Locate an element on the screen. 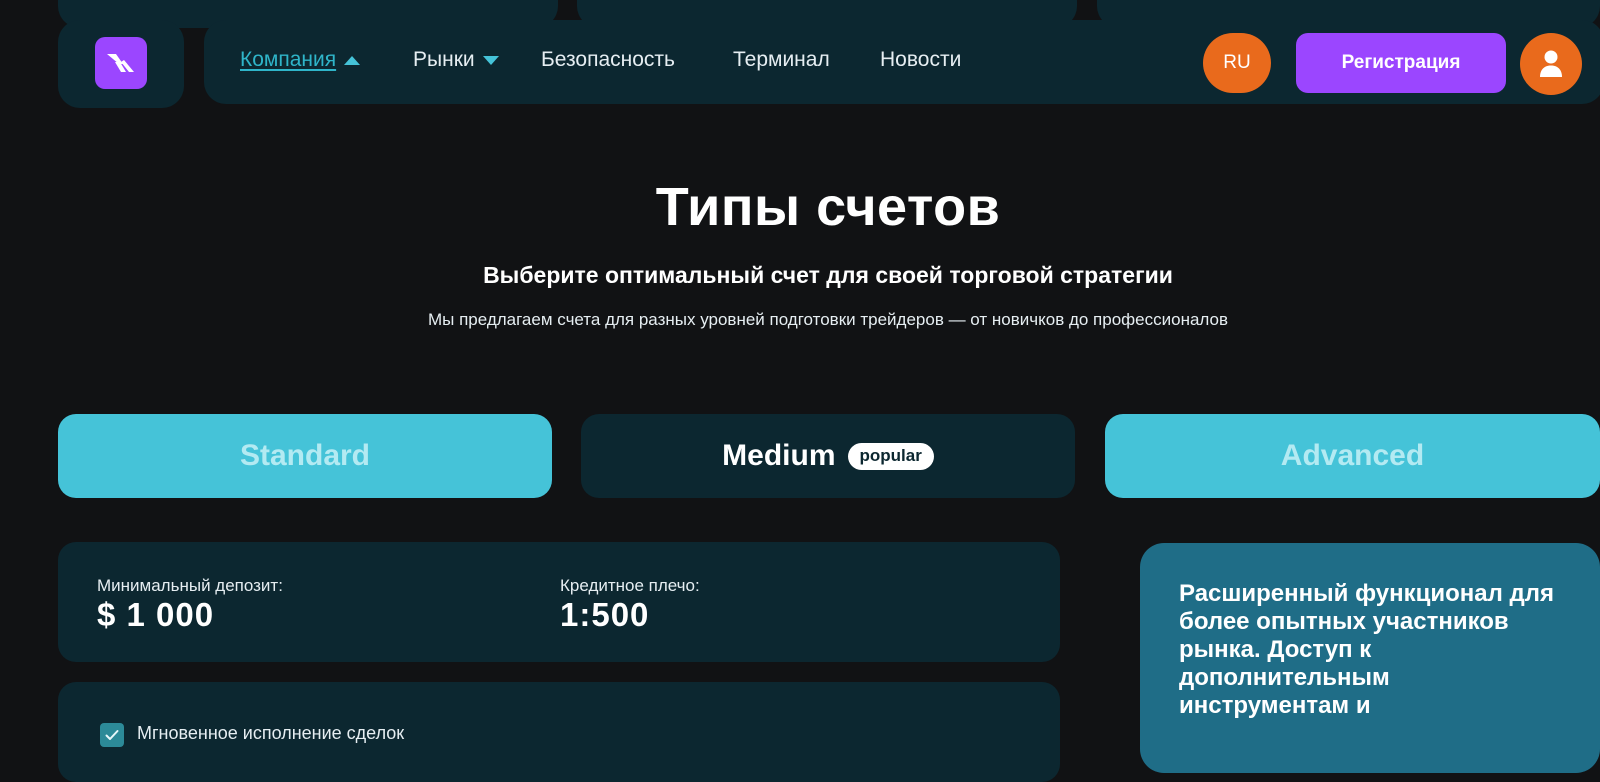  nav-item-news: Новости is located at coordinates (920, 60).